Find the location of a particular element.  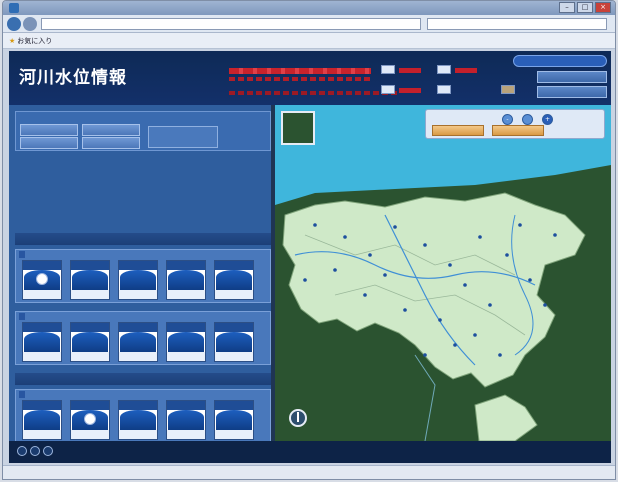

window-titlebar: – □ × is located at coordinates (309, 8).